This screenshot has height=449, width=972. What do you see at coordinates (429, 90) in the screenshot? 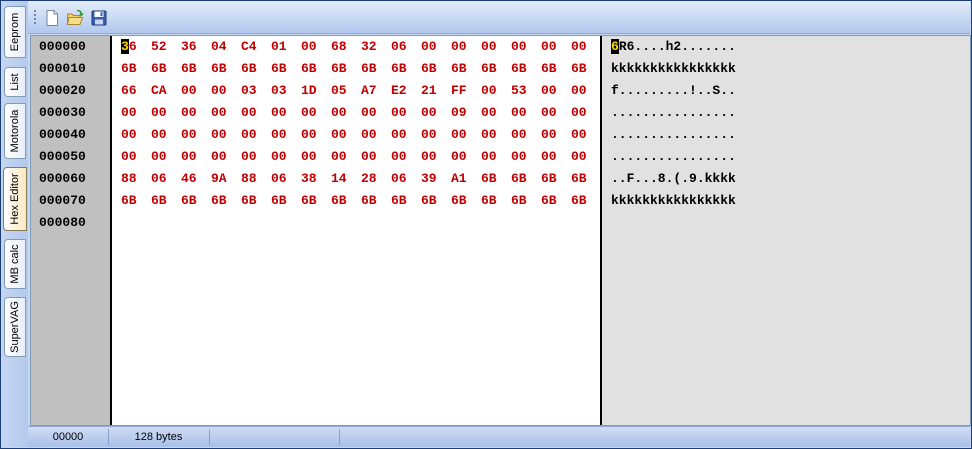
I see `hex-byte-cell: 21` at bounding box center [429, 90].